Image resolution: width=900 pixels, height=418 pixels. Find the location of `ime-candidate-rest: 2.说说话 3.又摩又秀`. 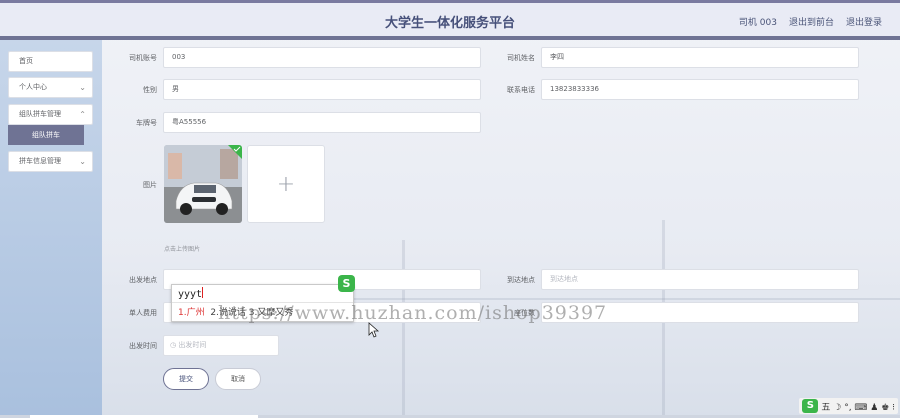

ime-candidate-rest: 2.说说话 3.又摩又秀 is located at coordinates (251, 313).